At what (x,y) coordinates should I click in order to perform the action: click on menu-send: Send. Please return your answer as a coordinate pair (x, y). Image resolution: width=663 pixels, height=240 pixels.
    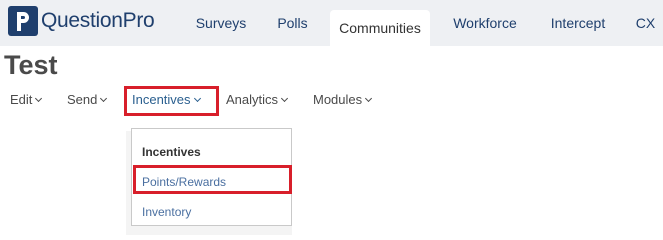
    Looking at the image, I should click on (87, 99).